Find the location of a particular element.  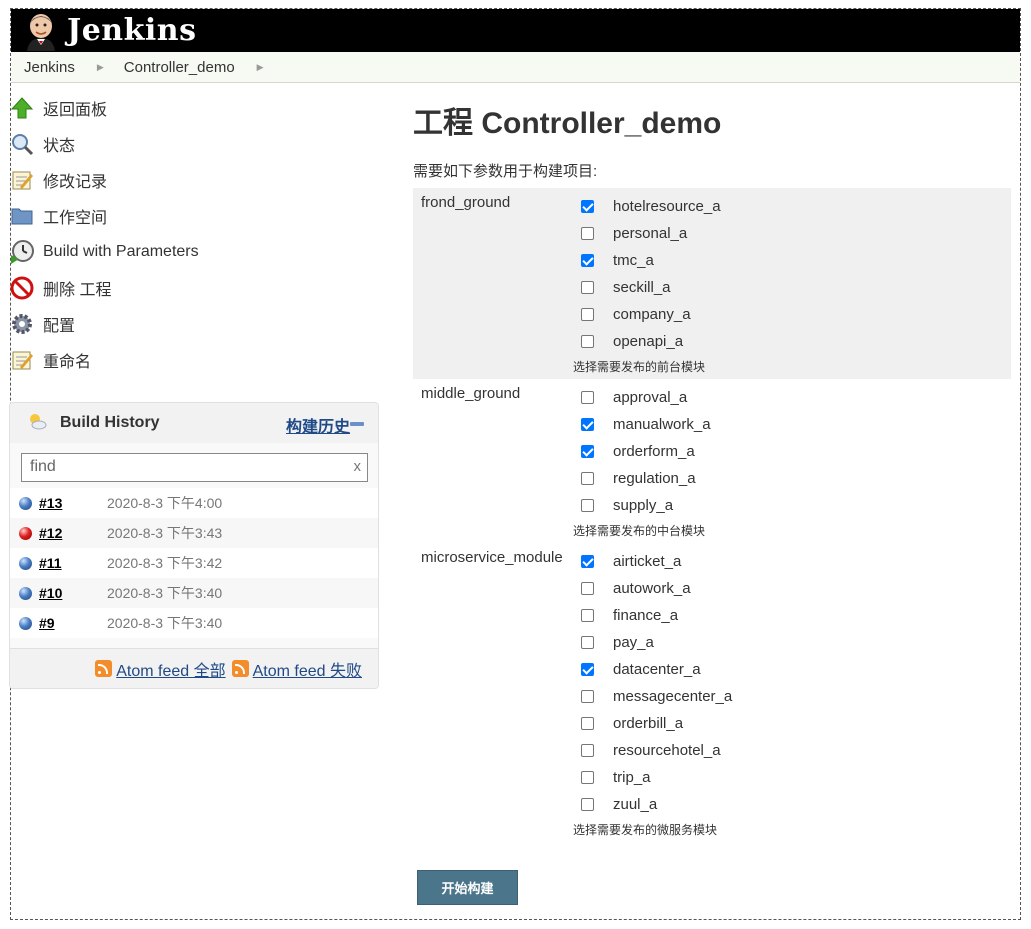

option-label: tmc_a is located at coordinates (633, 260).